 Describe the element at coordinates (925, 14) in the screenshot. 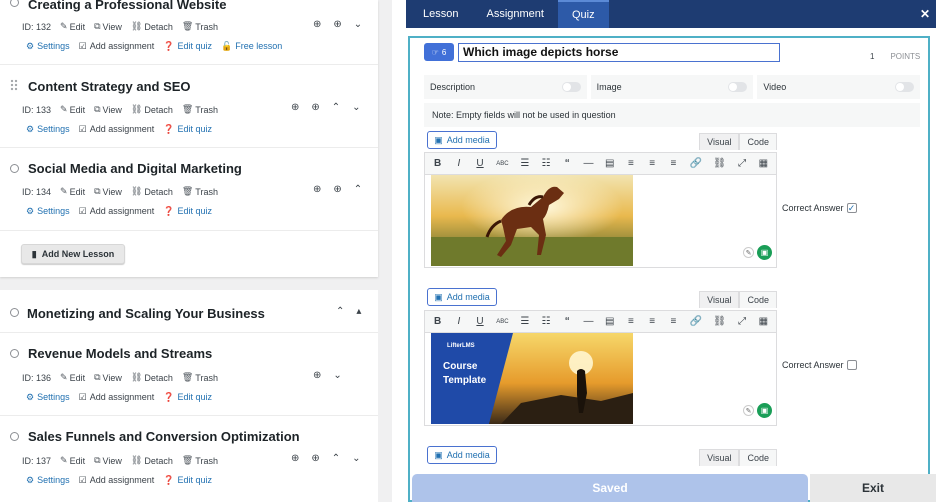

I see `close-icon: ✕` at that location.